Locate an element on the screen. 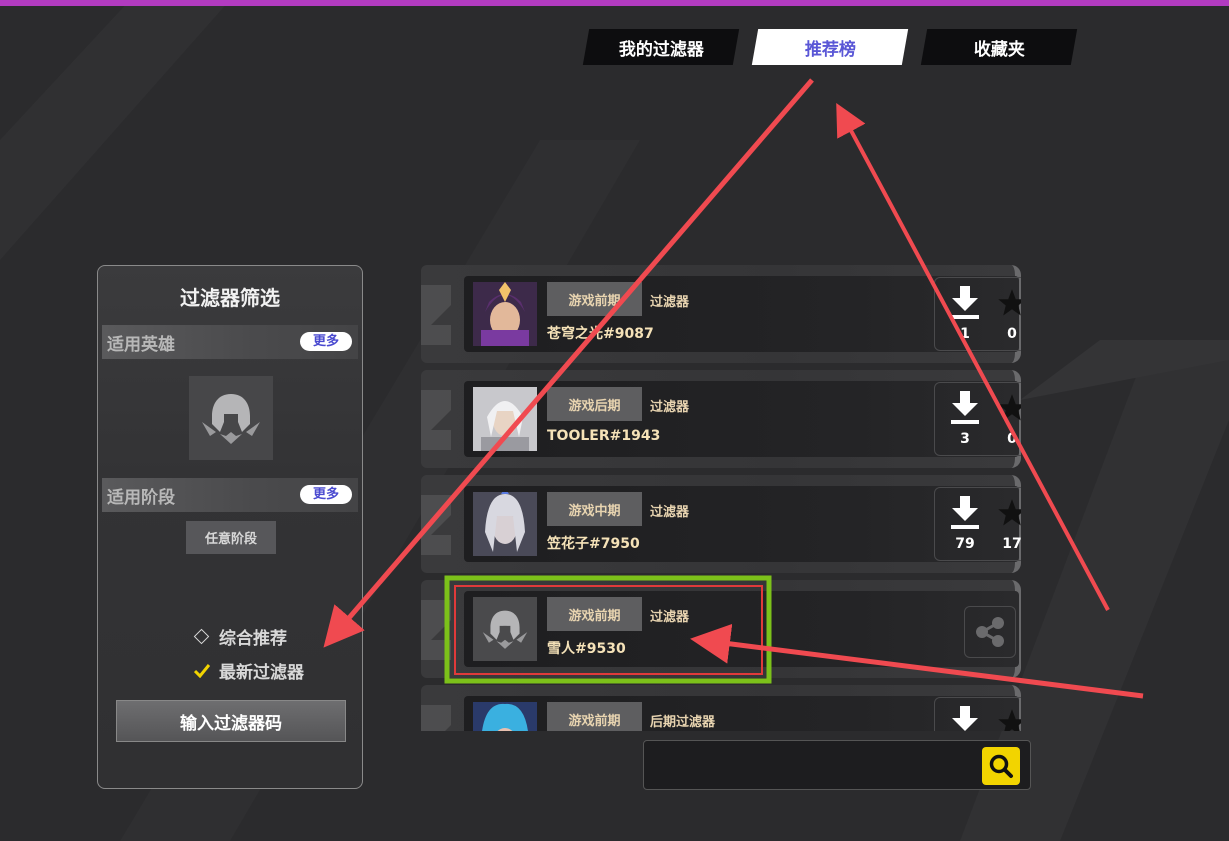  hero-select-slot is located at coordinates (231, 418).